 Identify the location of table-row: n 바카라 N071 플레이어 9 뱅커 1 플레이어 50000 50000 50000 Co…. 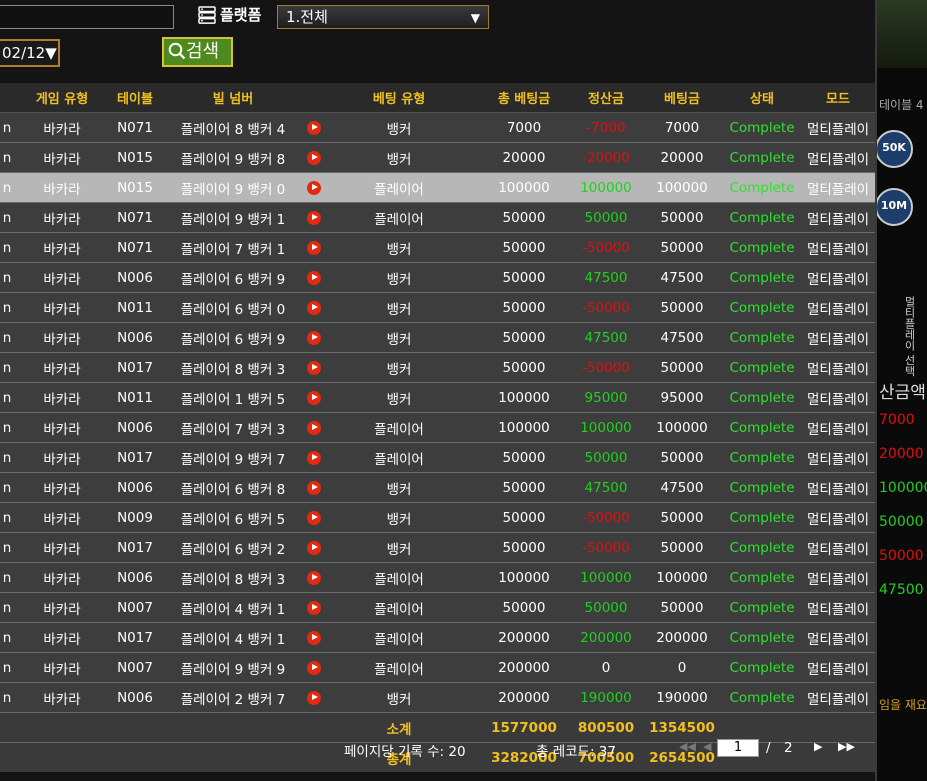
(437, 217).